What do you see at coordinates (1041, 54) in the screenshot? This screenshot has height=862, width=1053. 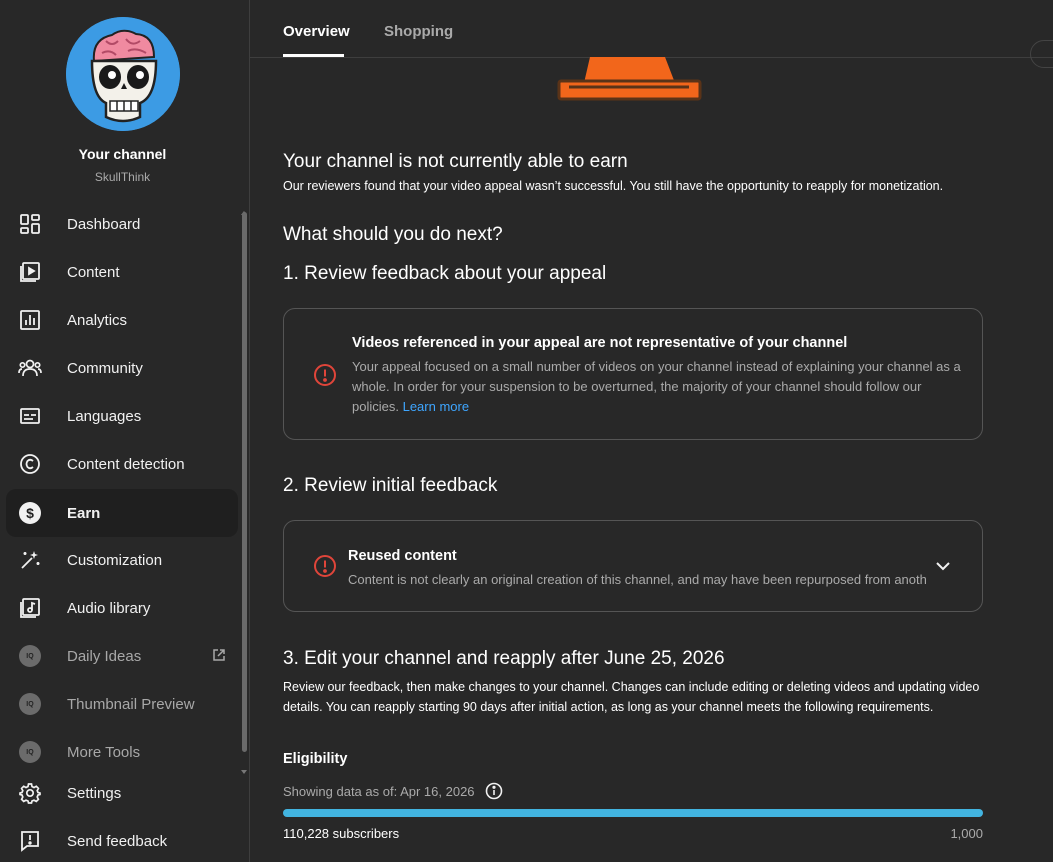 I see `corner-button` at bounding box center [1041, 54].